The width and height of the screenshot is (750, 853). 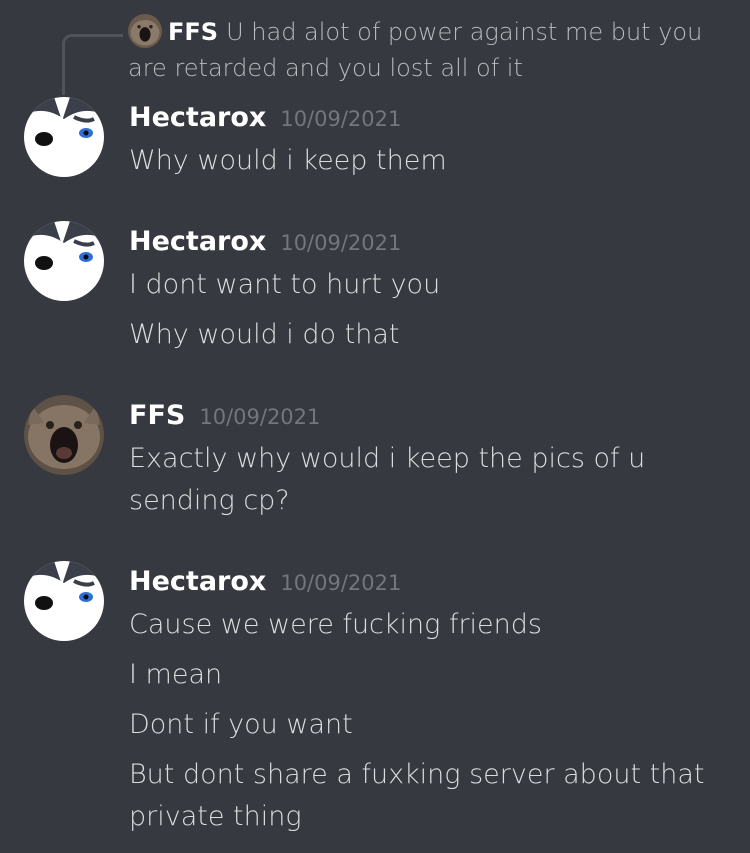 I want to click on message-text: Cause we were fucking friends, so click(x=335, y=624).